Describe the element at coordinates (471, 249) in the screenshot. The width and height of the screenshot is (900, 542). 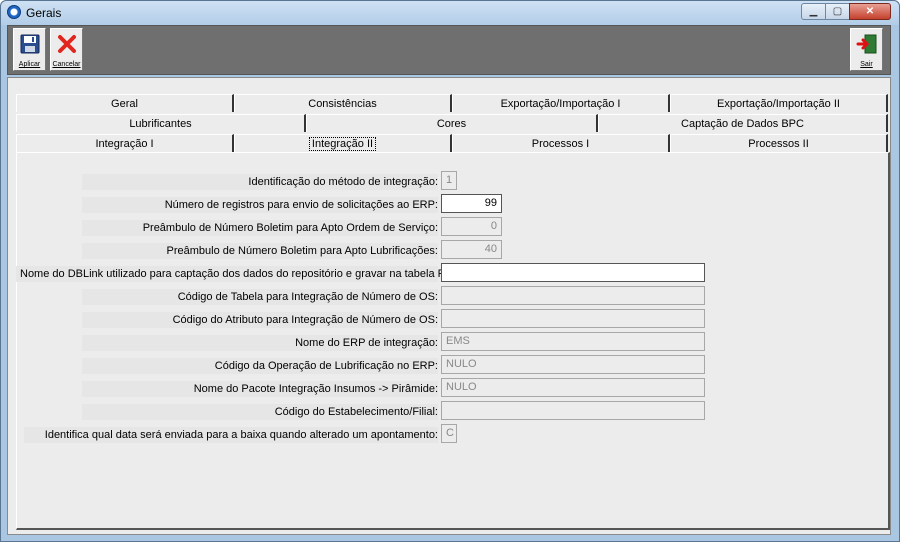
I see `preamble-lubrication-field: 40` at that location.